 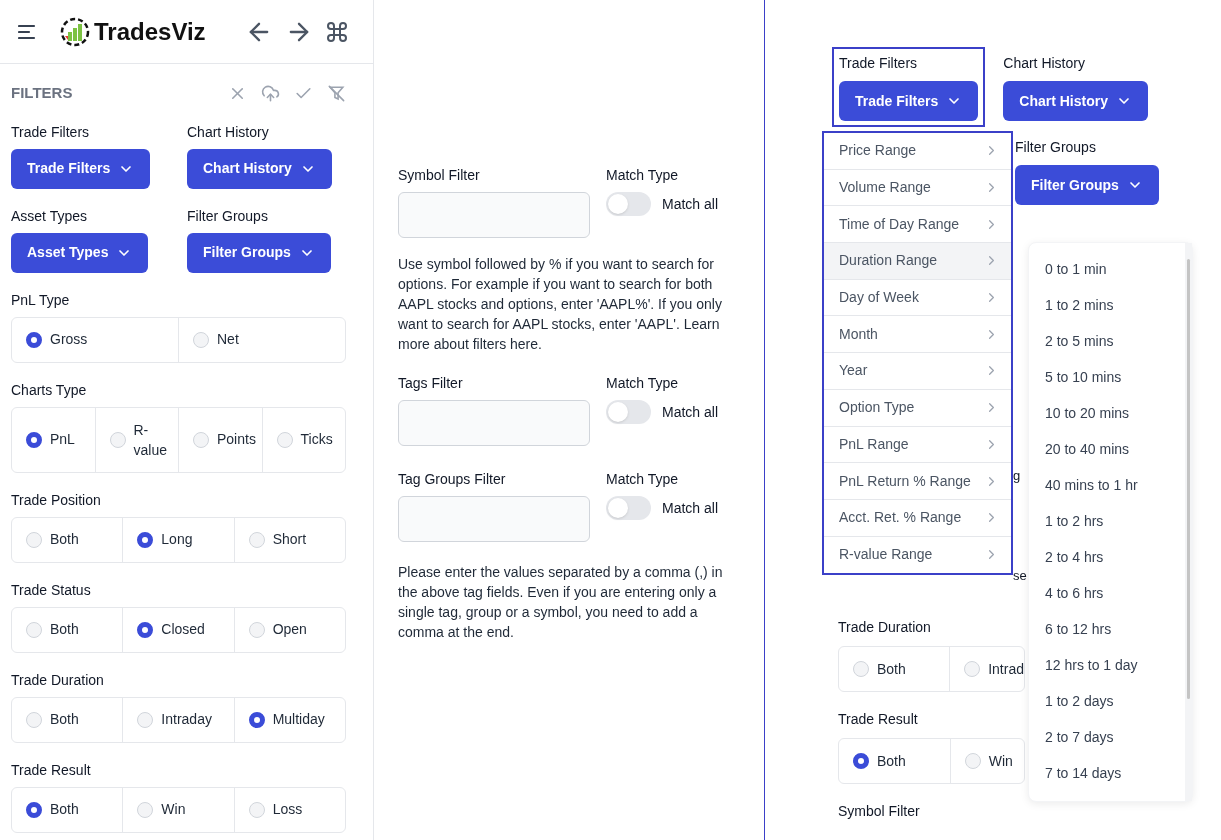 I want to click on submenu-item: 2 to 7 days, so click(x=1107, y=737).